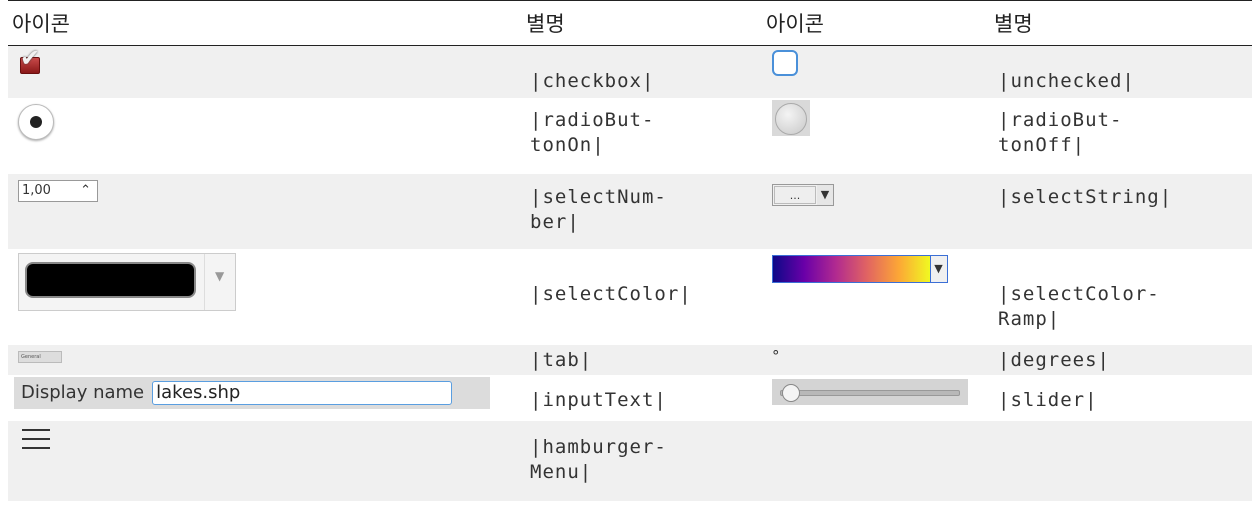 The image size is (1252, 514). What do you see at coordinates (1048, 399) in the screenshot?
I see `alias-cell: |slider|` at bounding box center [1048, 399].